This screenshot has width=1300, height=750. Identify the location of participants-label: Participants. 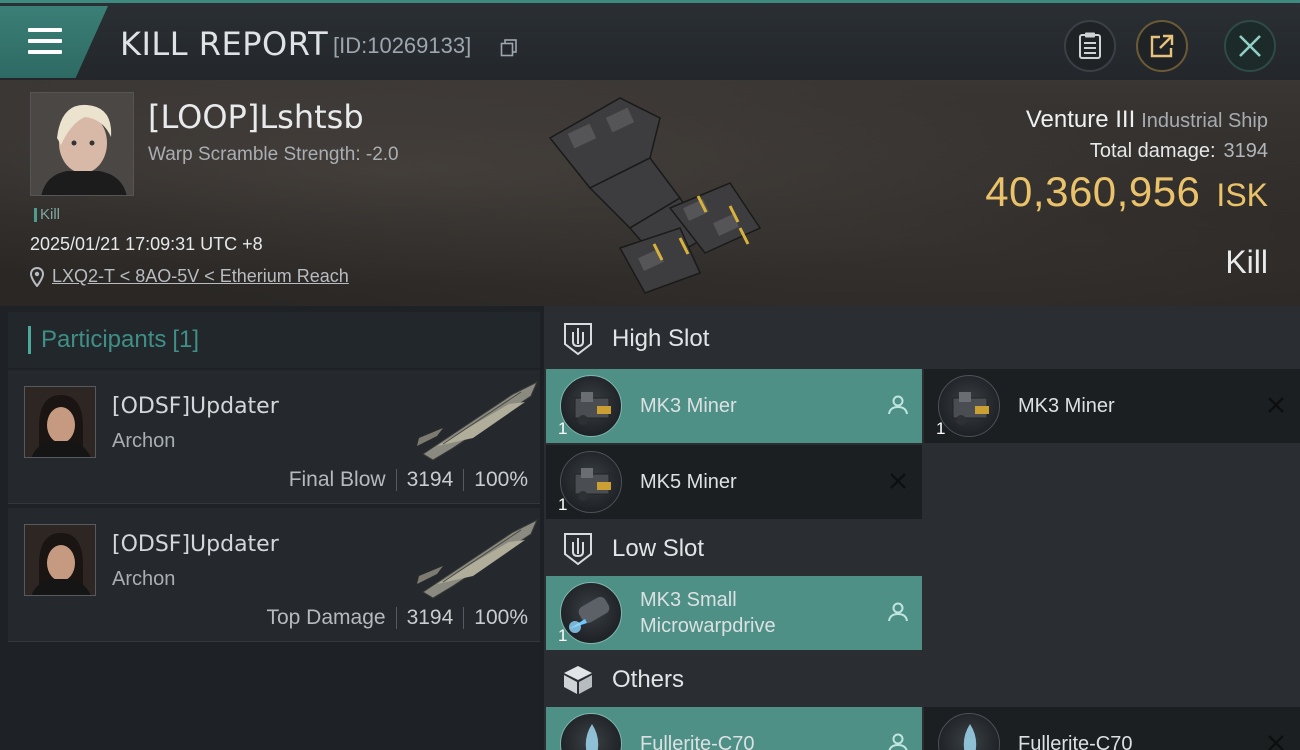
(104, 339).